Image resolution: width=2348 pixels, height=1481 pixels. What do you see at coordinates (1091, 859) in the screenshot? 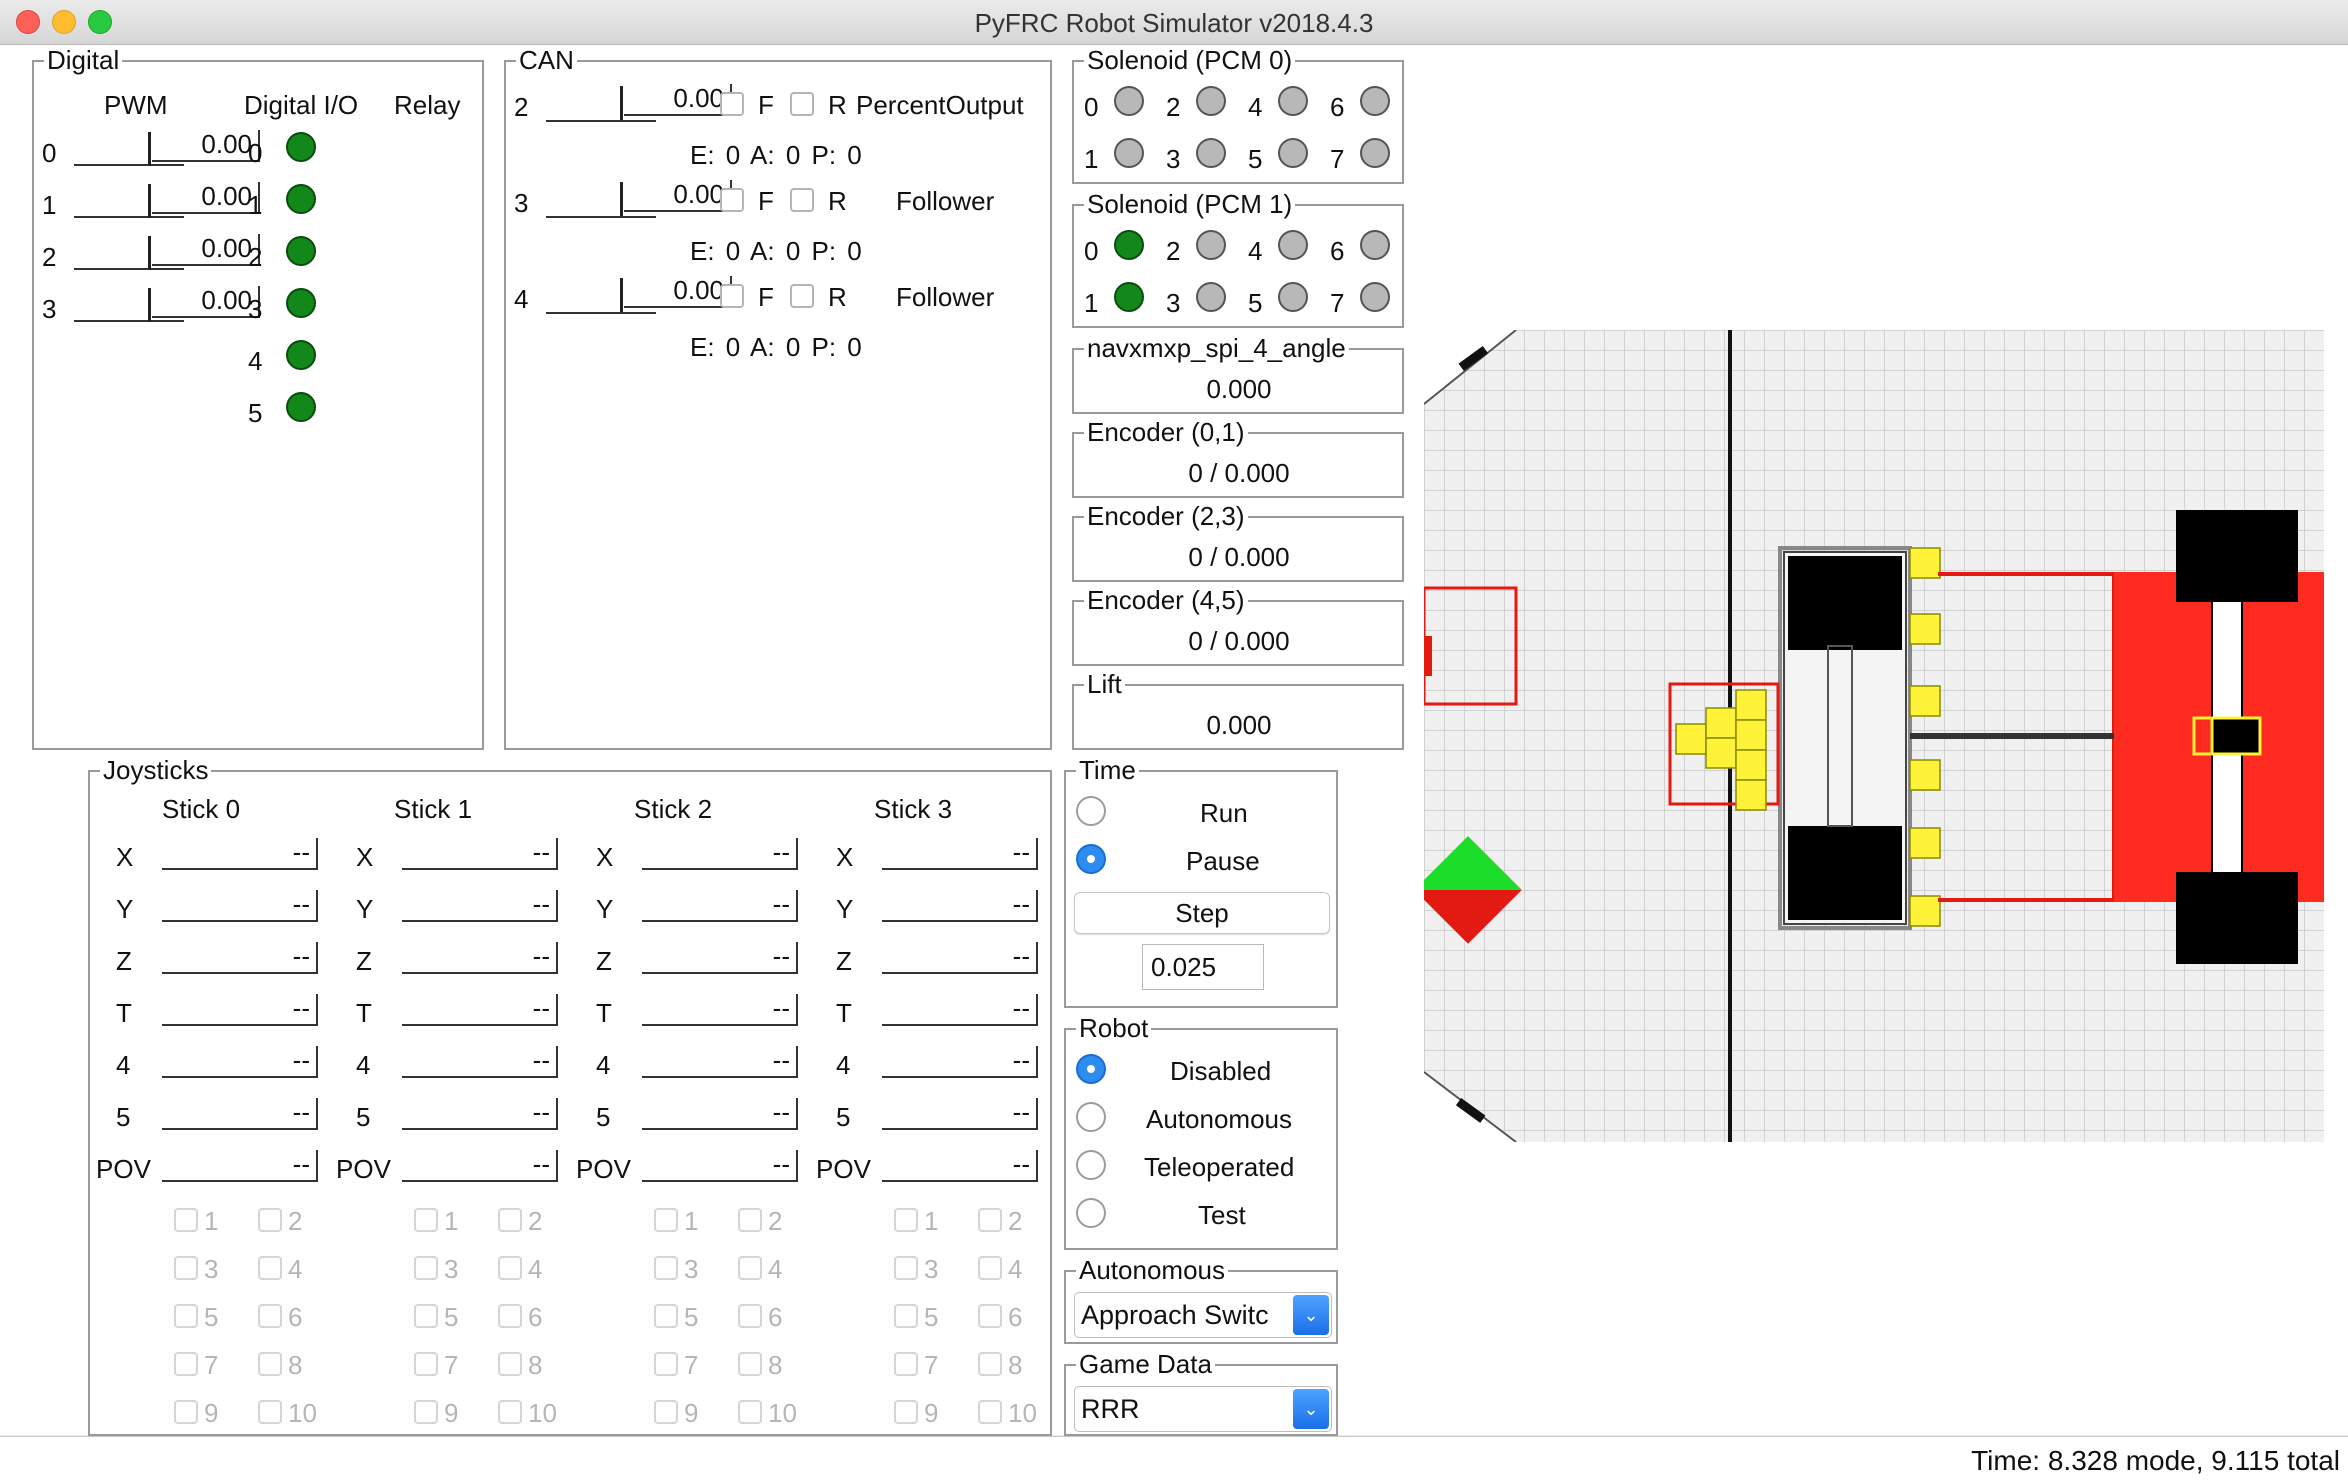
I see `pause-radio` at bounding box center [1091, 859].